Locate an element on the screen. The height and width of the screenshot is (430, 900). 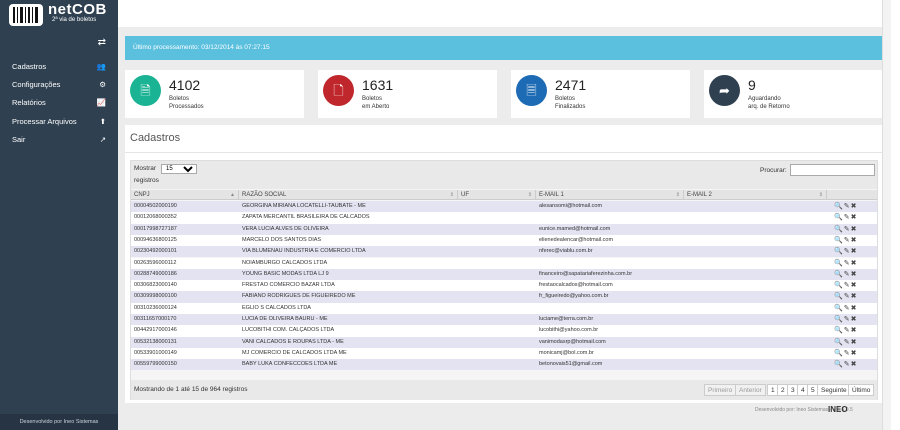
scrollbar is located at coordinates (886, 215).